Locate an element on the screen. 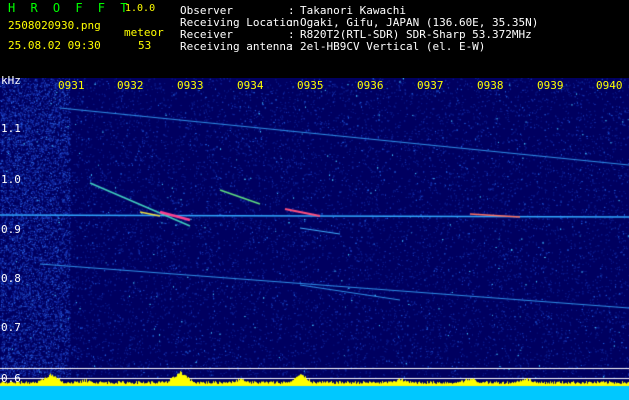 This screenshot has width=629, height=400. x-tick: 0938 is located at coordinates (490, 85).